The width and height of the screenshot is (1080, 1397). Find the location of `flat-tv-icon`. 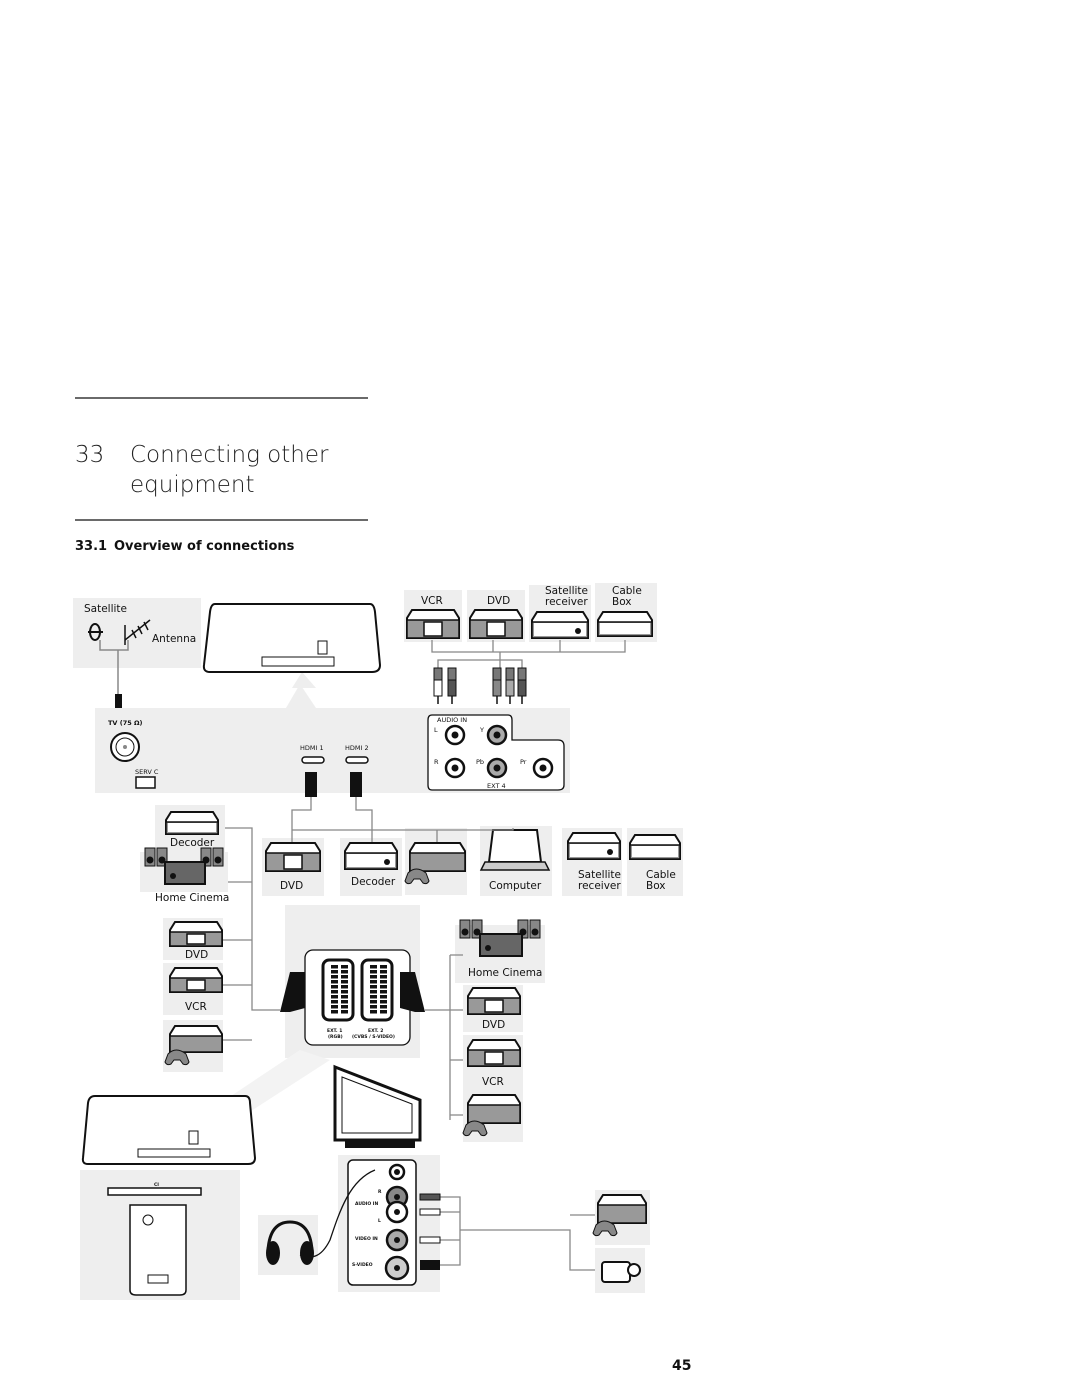

flat-tv-icon is located at coordinates (377, 1106).